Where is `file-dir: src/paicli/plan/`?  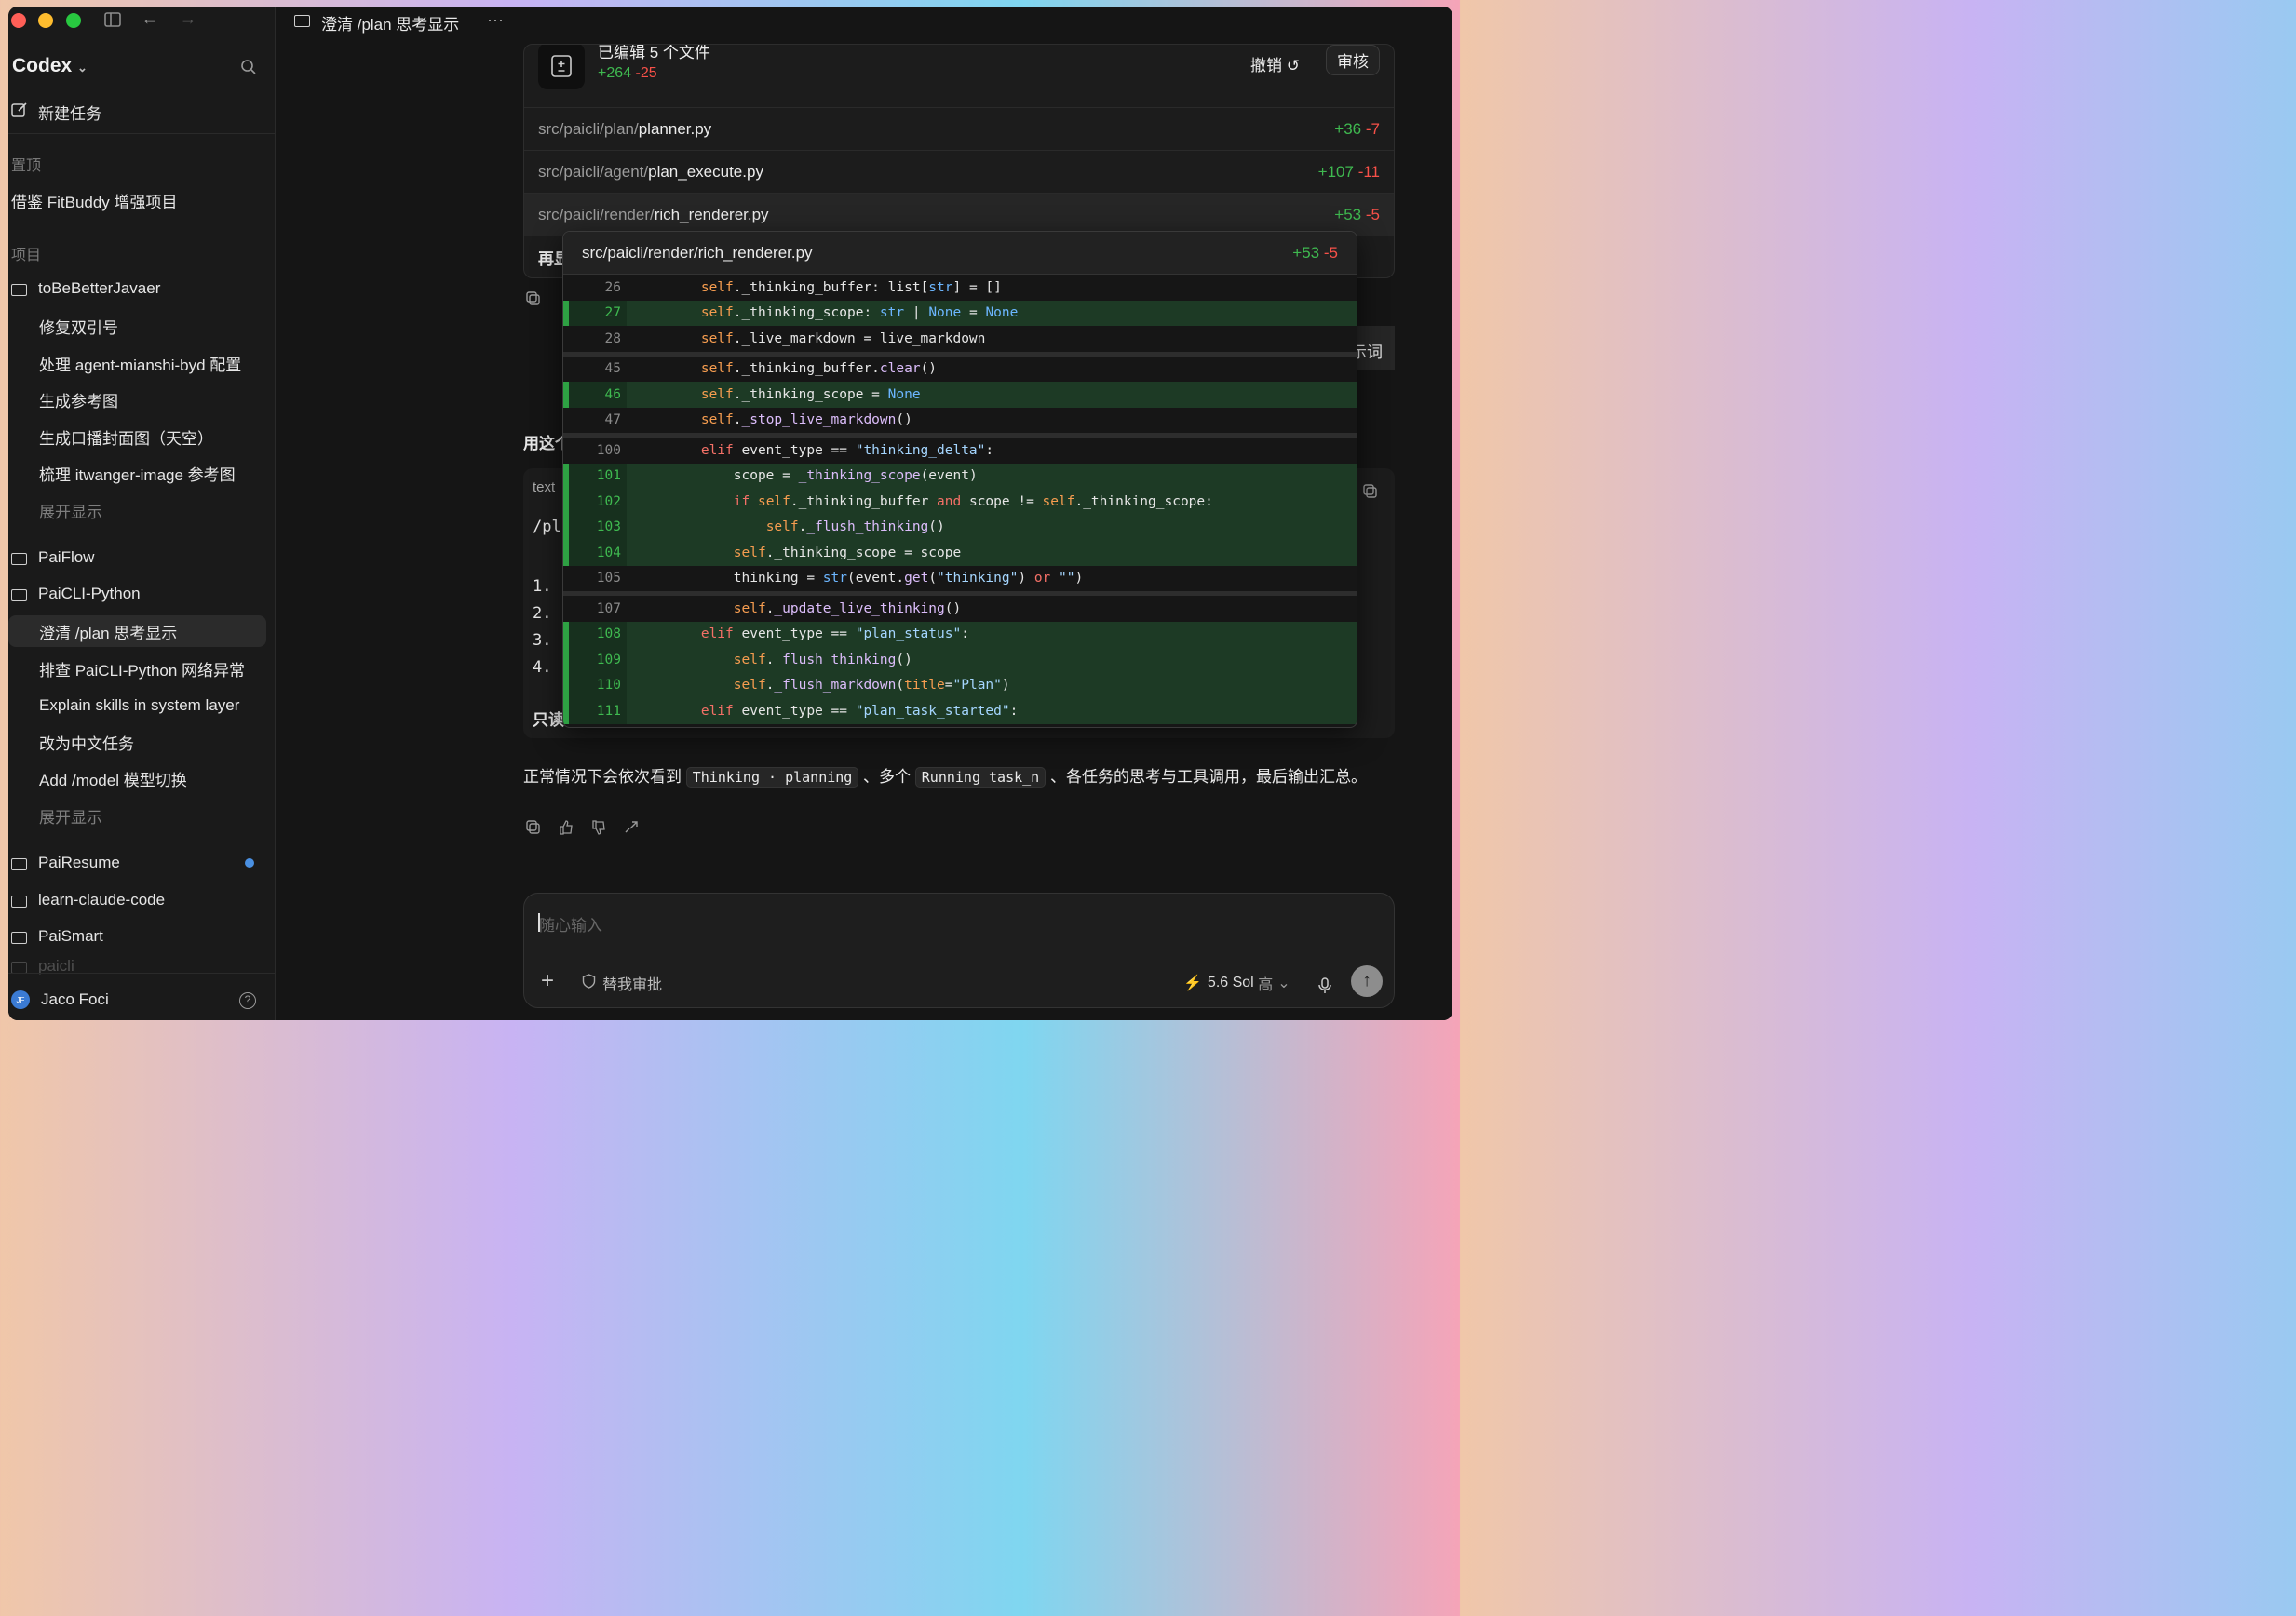
file-dir: src/paicli/plan/ is located at coordinates (588, 128).